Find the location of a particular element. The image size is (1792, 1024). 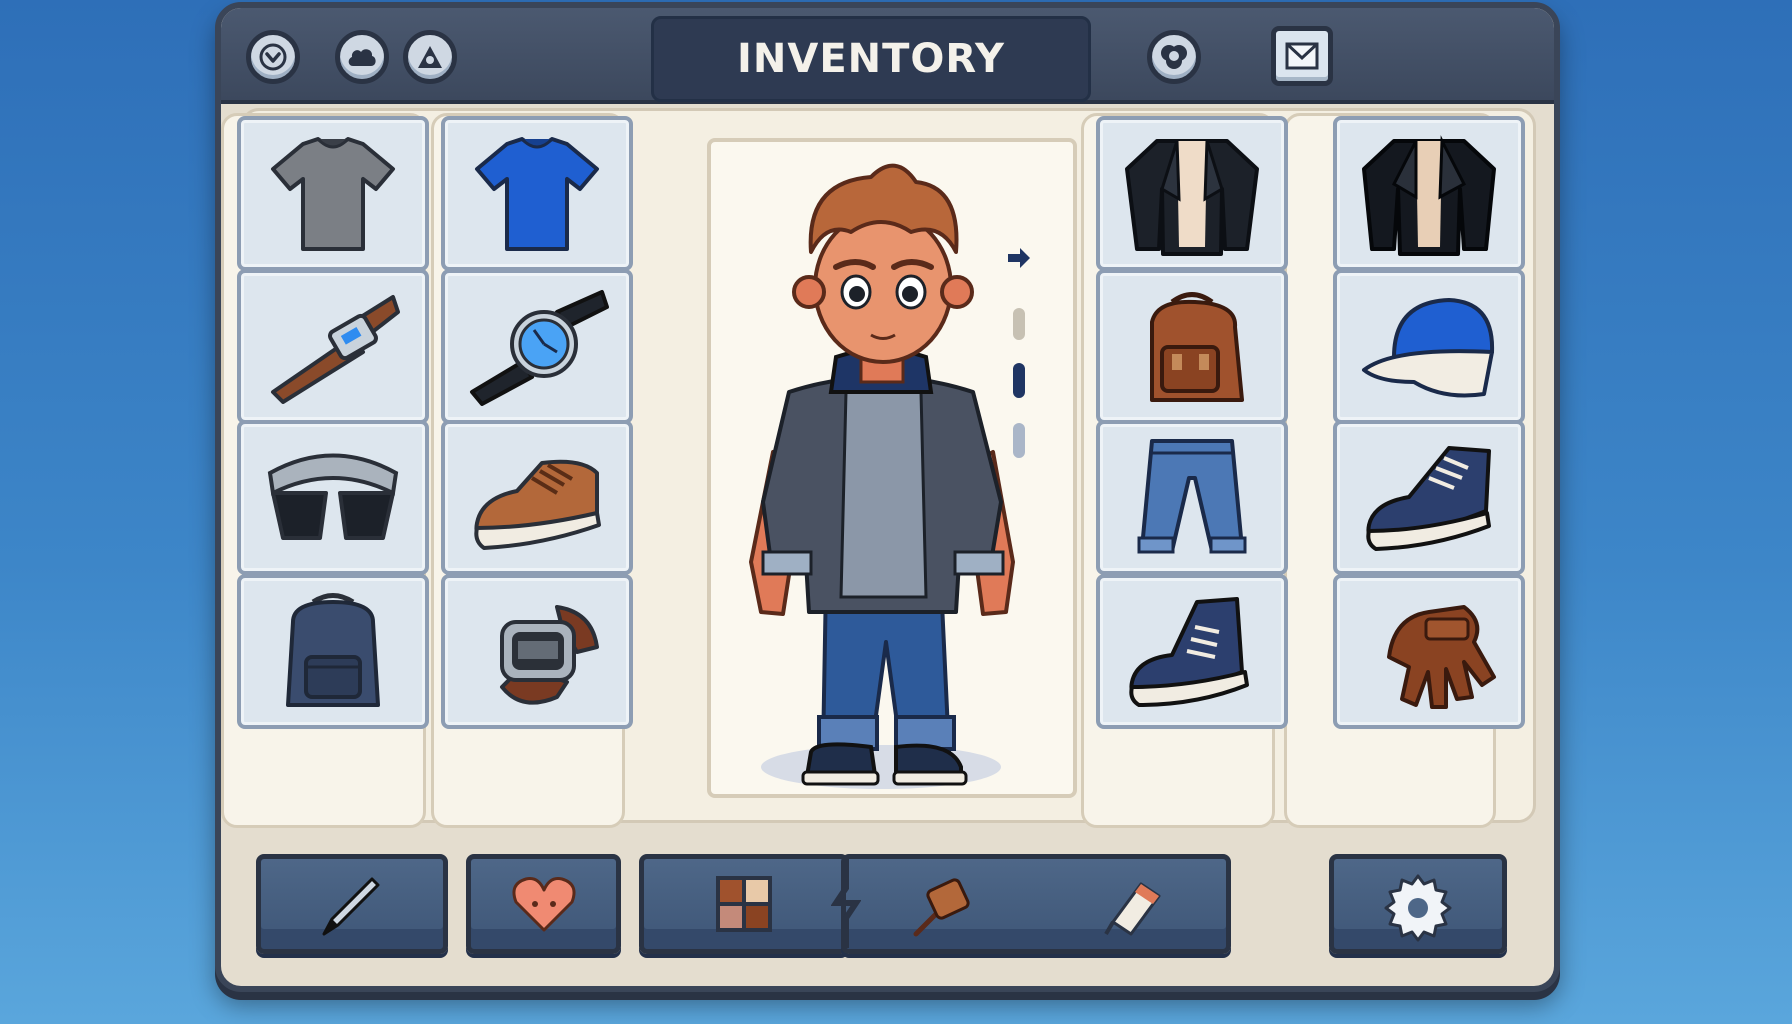

slot-navy-backpack is located at coordinates (333, 651).